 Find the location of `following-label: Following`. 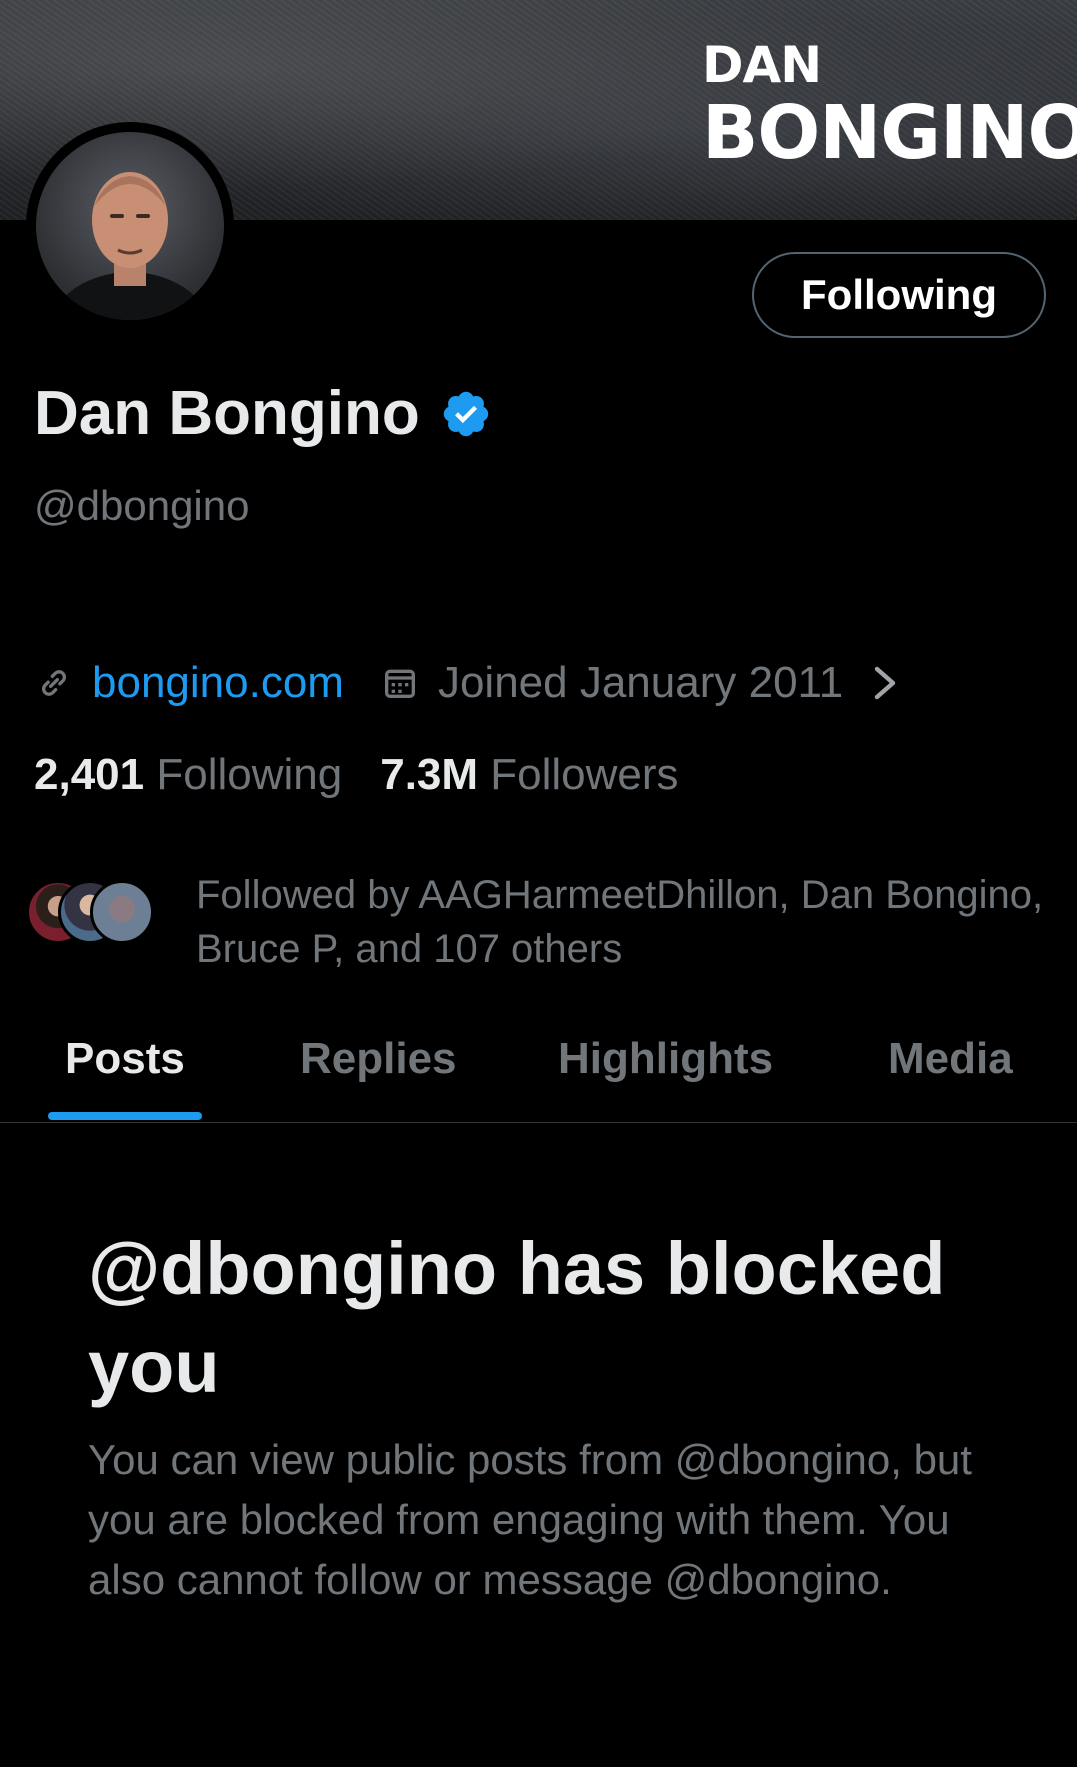

following-label: Following is located at coordinates (249, 774).